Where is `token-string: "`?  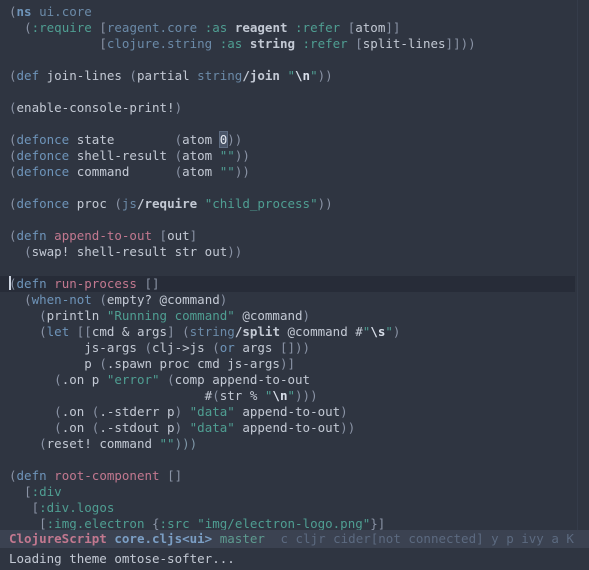
token-string: " is located at coordinates (291, 75).